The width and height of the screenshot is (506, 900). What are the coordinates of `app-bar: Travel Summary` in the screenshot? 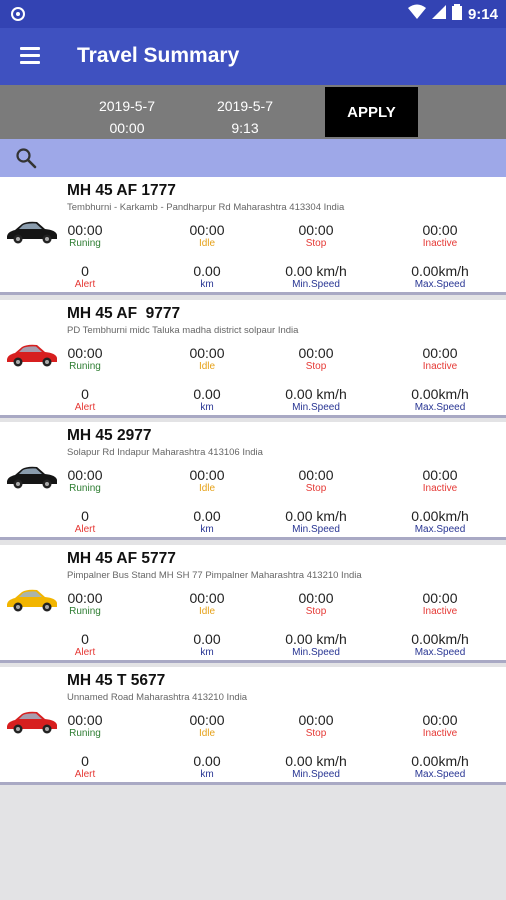 It's located at (253, 56).